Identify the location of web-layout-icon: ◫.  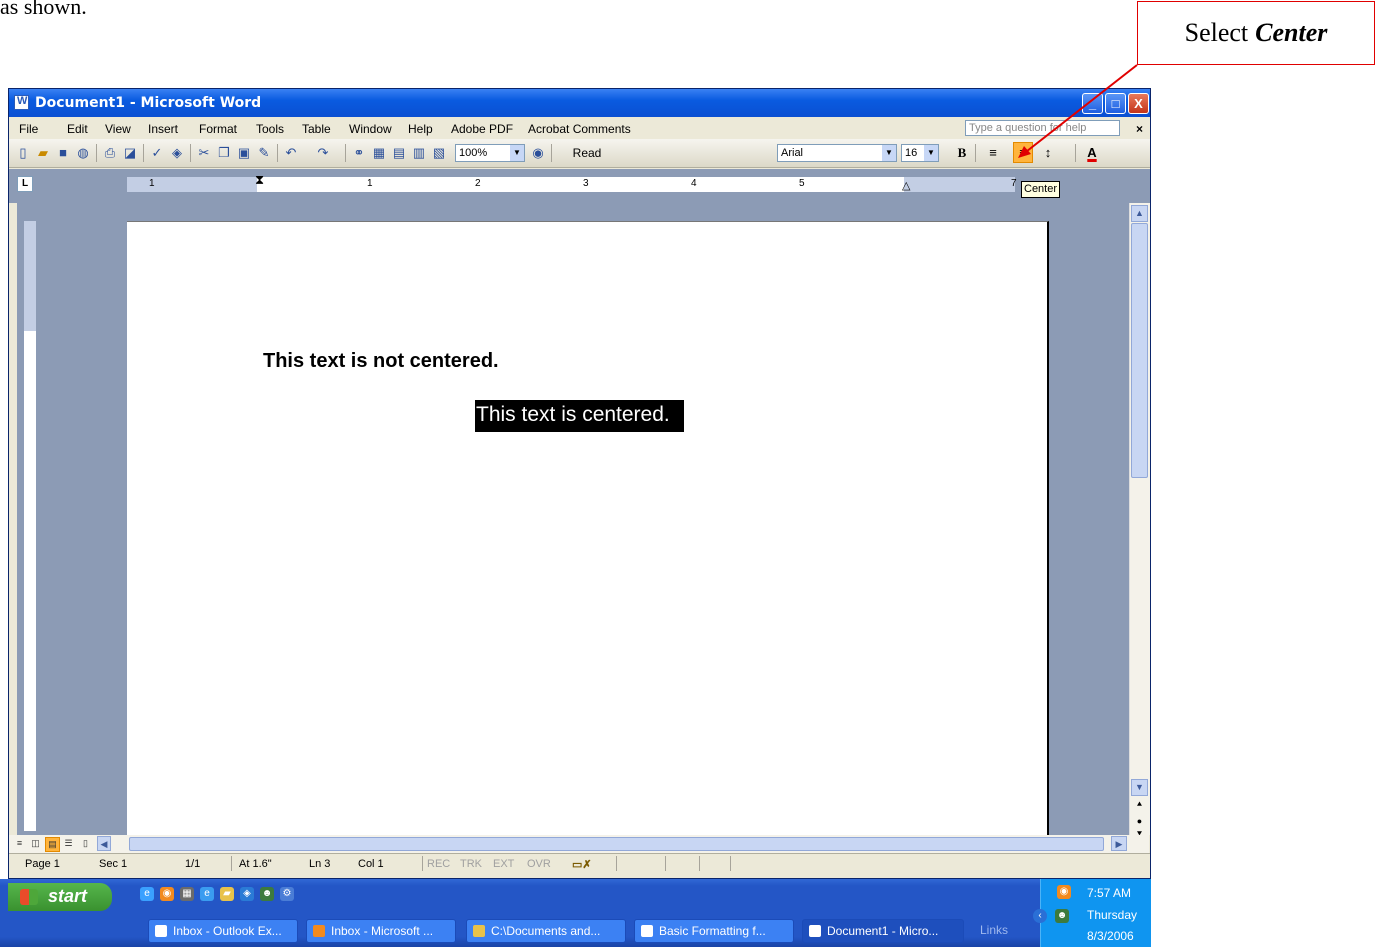
(35, 843).